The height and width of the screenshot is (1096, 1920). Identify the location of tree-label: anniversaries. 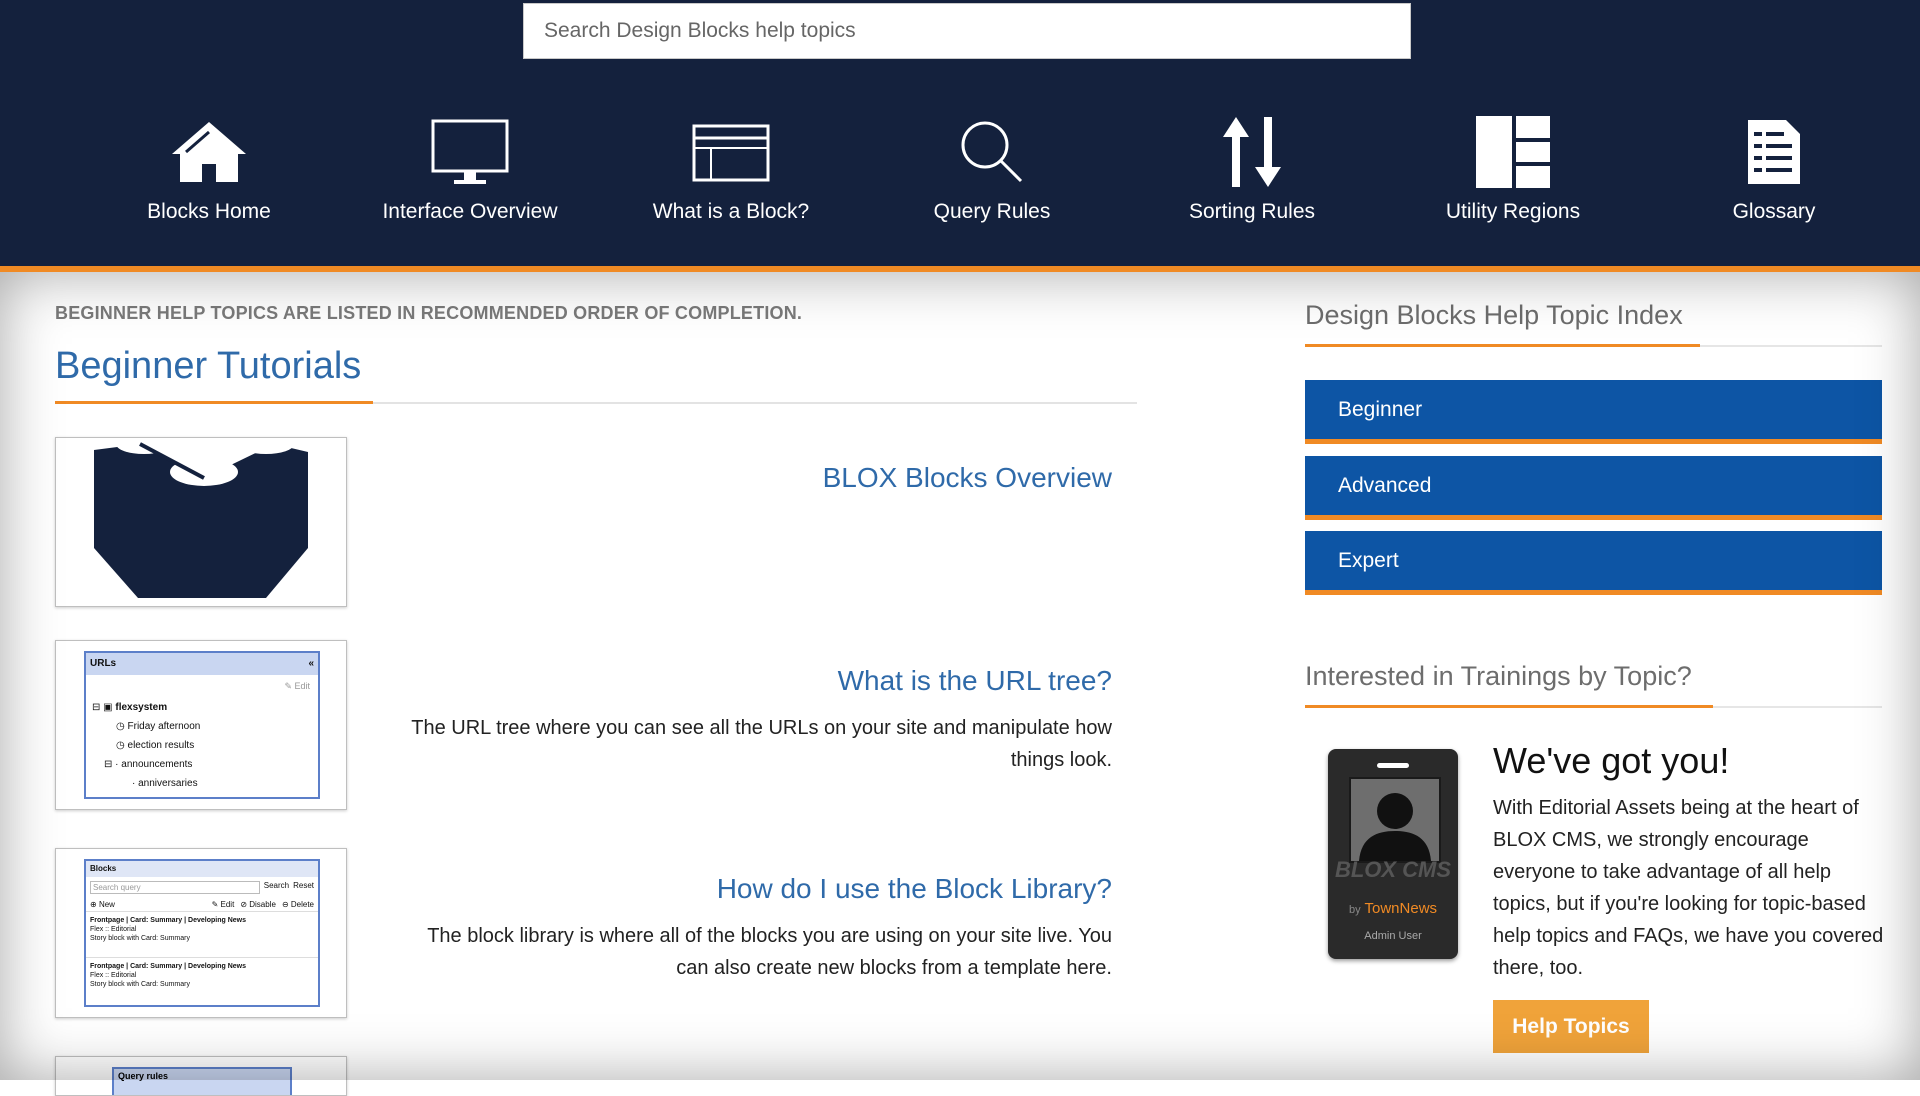
(168, 783).